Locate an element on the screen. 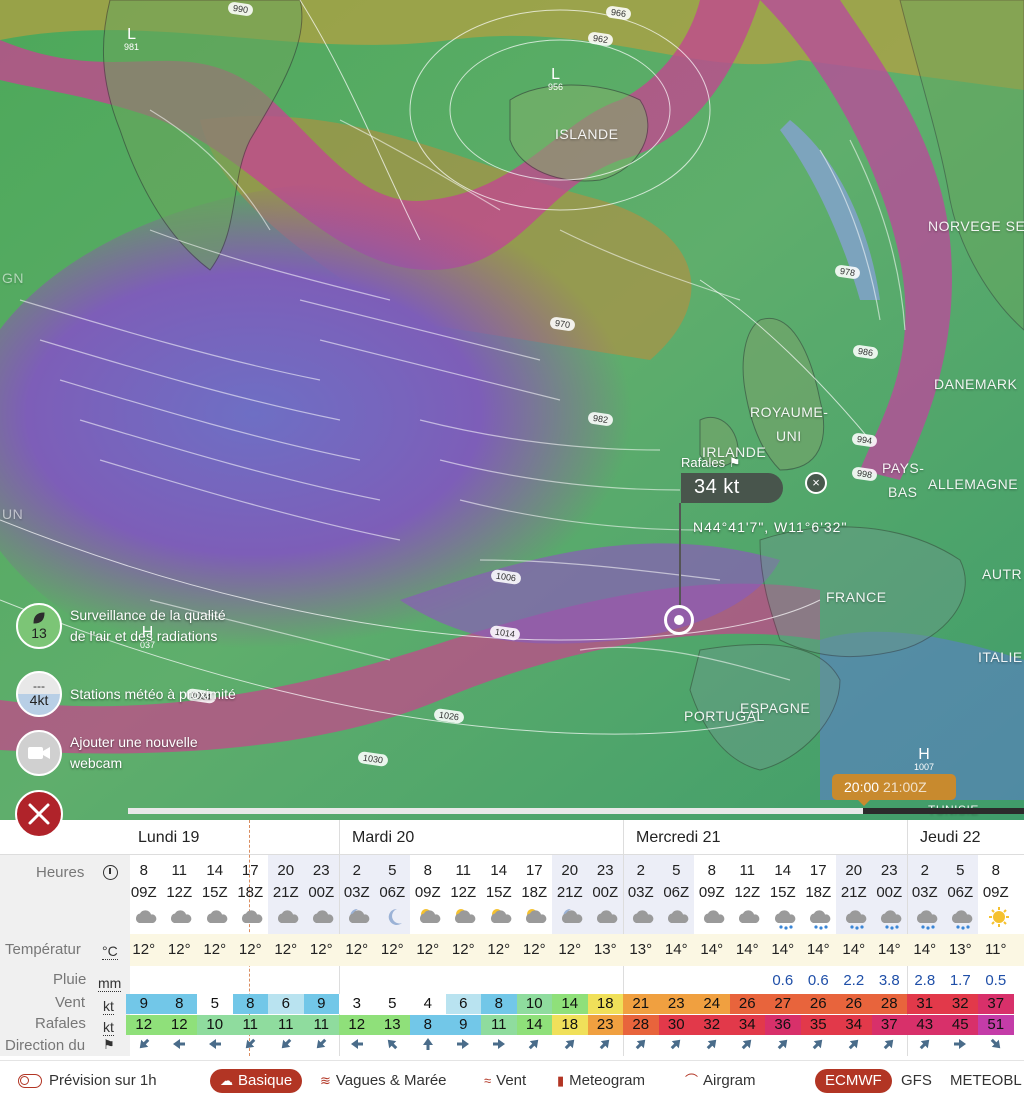 This screenshot has height=1100, width=1024. station-icon: --- 4kt is located at coordinates (39, 694).